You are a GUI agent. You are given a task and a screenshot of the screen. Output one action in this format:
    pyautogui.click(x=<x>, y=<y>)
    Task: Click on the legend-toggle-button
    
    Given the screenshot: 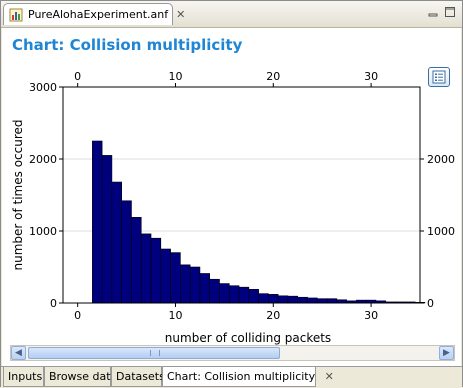 What is the action you would take?
    pyautogui.click(x=439, y=77)
    